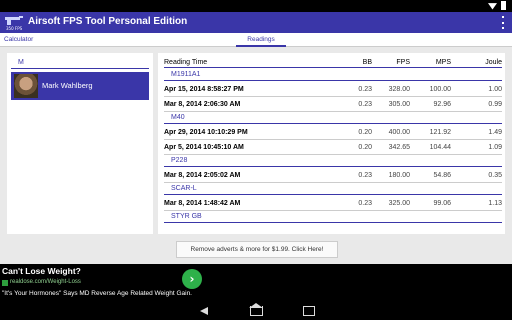 The width and height of the screenshot is (512, 320). Describe the element at coordinates (333, 217) in the screenshot. I see `gun-group-header: STYR GB` at that location.